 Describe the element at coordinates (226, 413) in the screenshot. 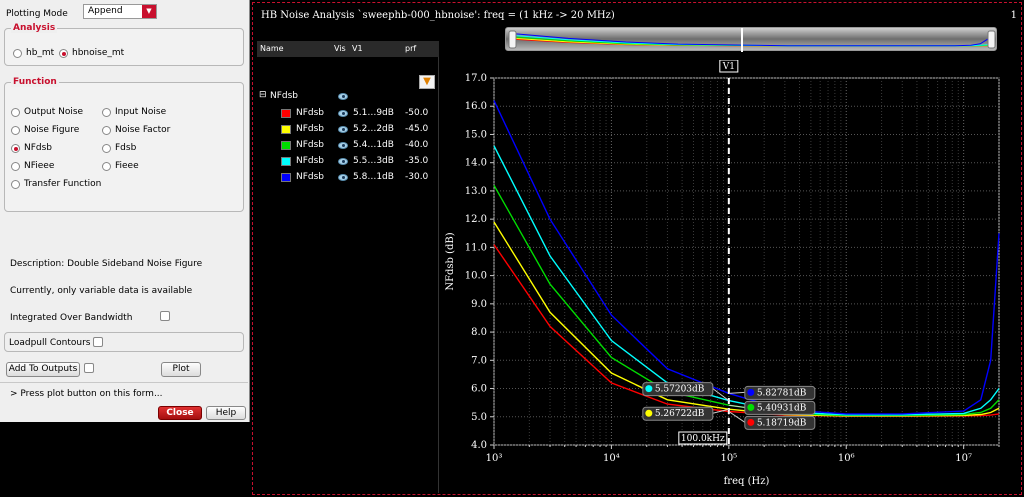

I see `help-button: Help` at that location.